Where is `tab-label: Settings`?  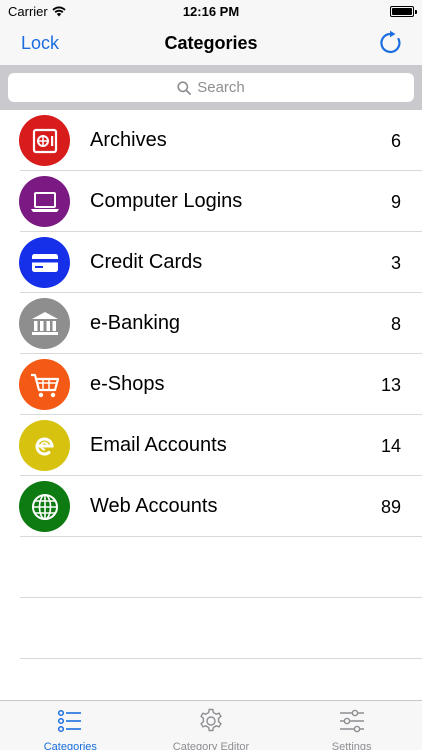
tab-label: Settings is located at coordinates (351, 745).